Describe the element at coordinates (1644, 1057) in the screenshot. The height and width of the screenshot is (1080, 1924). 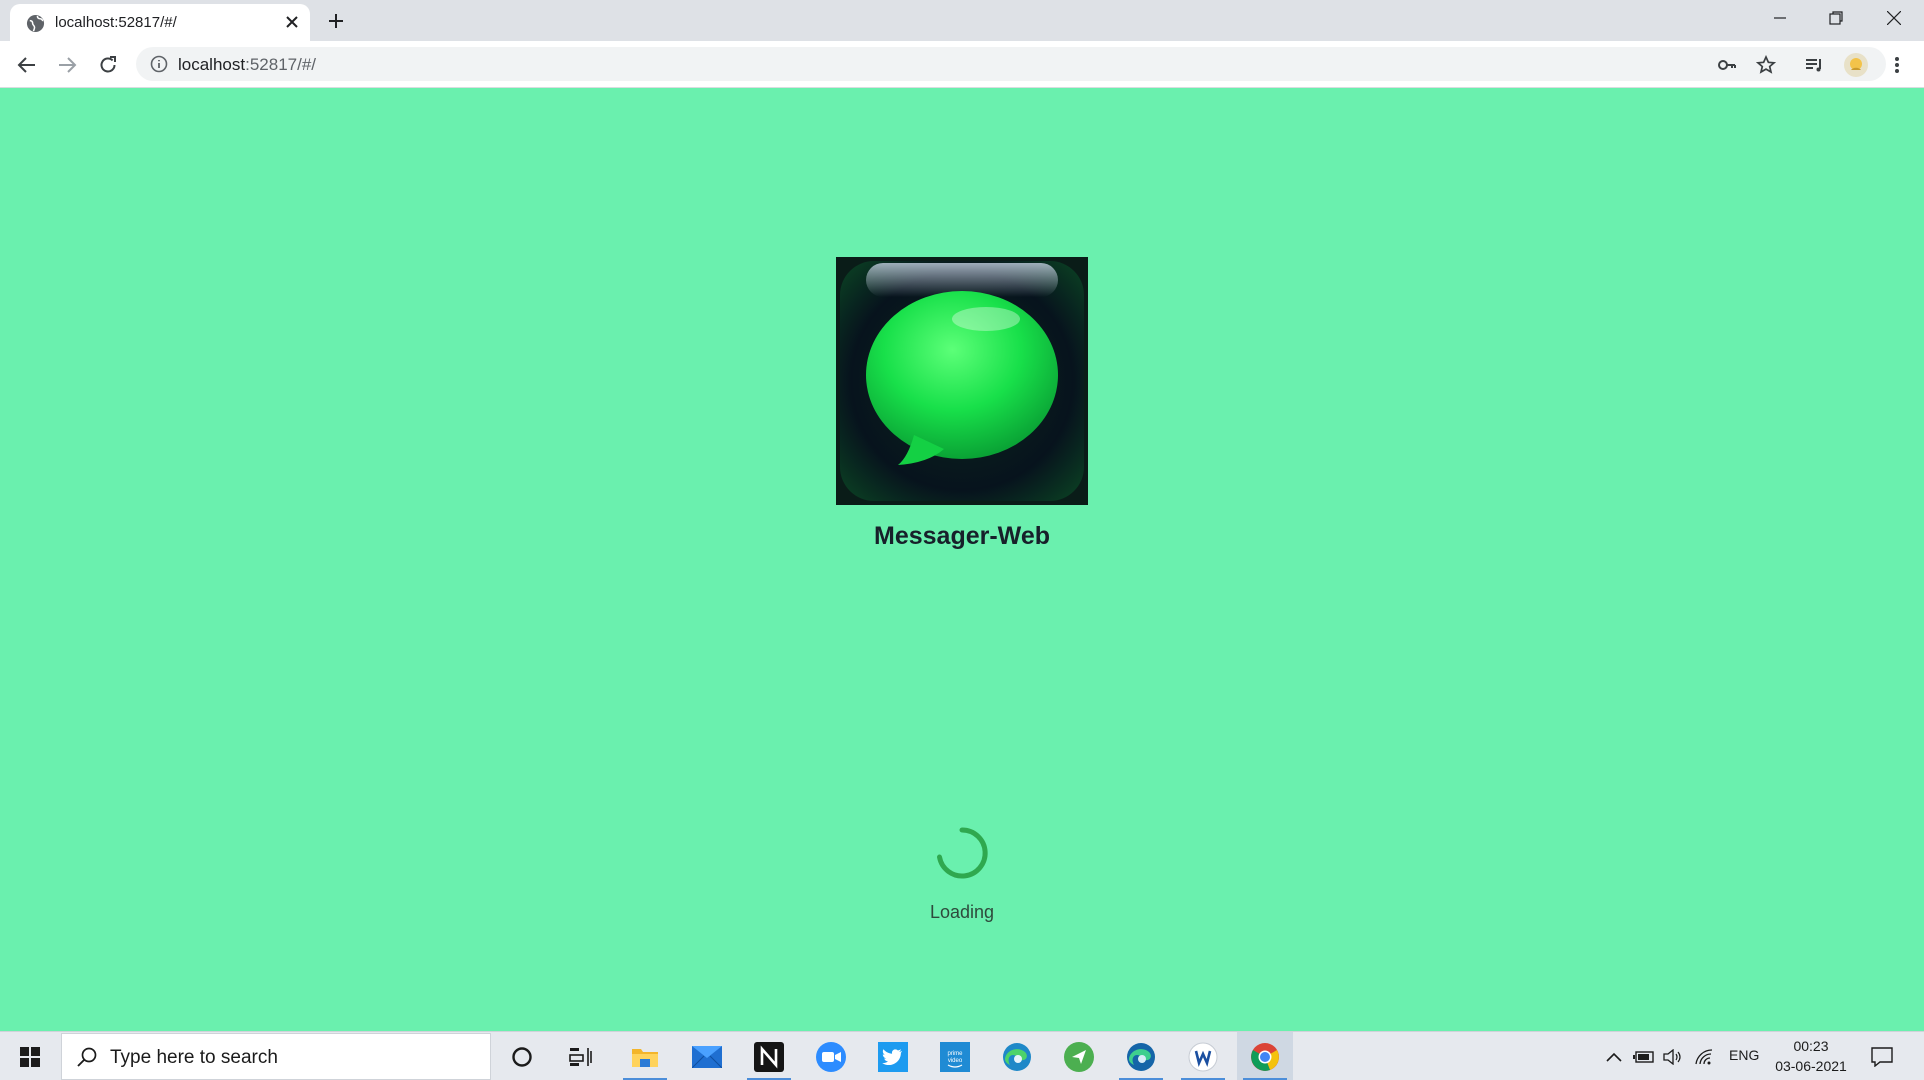
I see `battery-icon` at that location.